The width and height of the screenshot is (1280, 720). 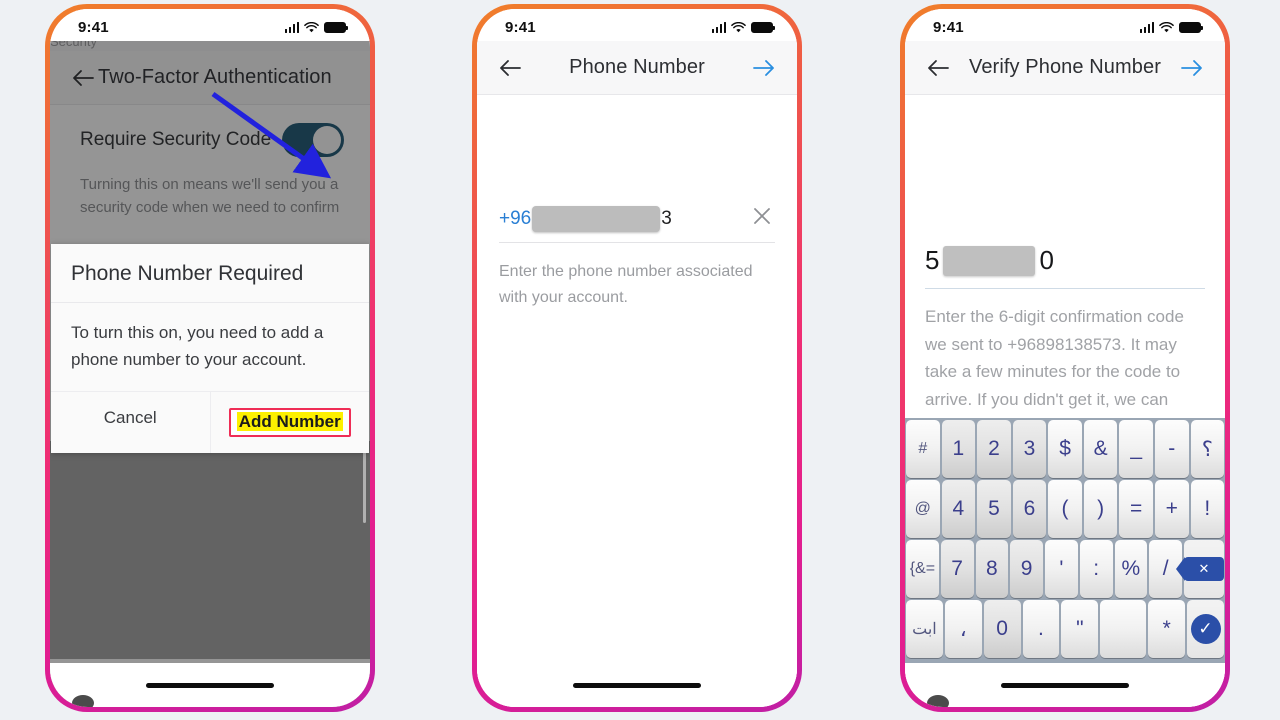 I want to click on key-exclamation: !, so click(x=1207, y=509).